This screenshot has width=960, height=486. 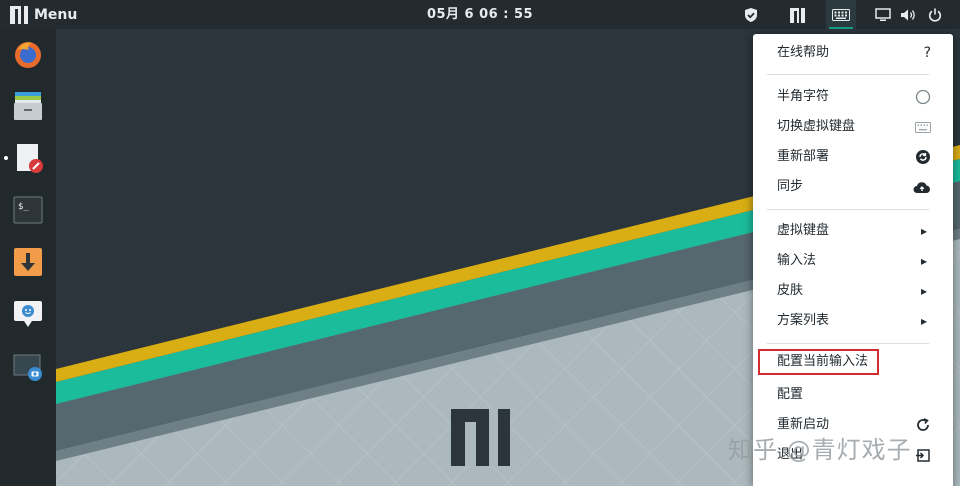 I want to click on menu-item-input-method: 输入法 ▸, so click(x=853, y=261).